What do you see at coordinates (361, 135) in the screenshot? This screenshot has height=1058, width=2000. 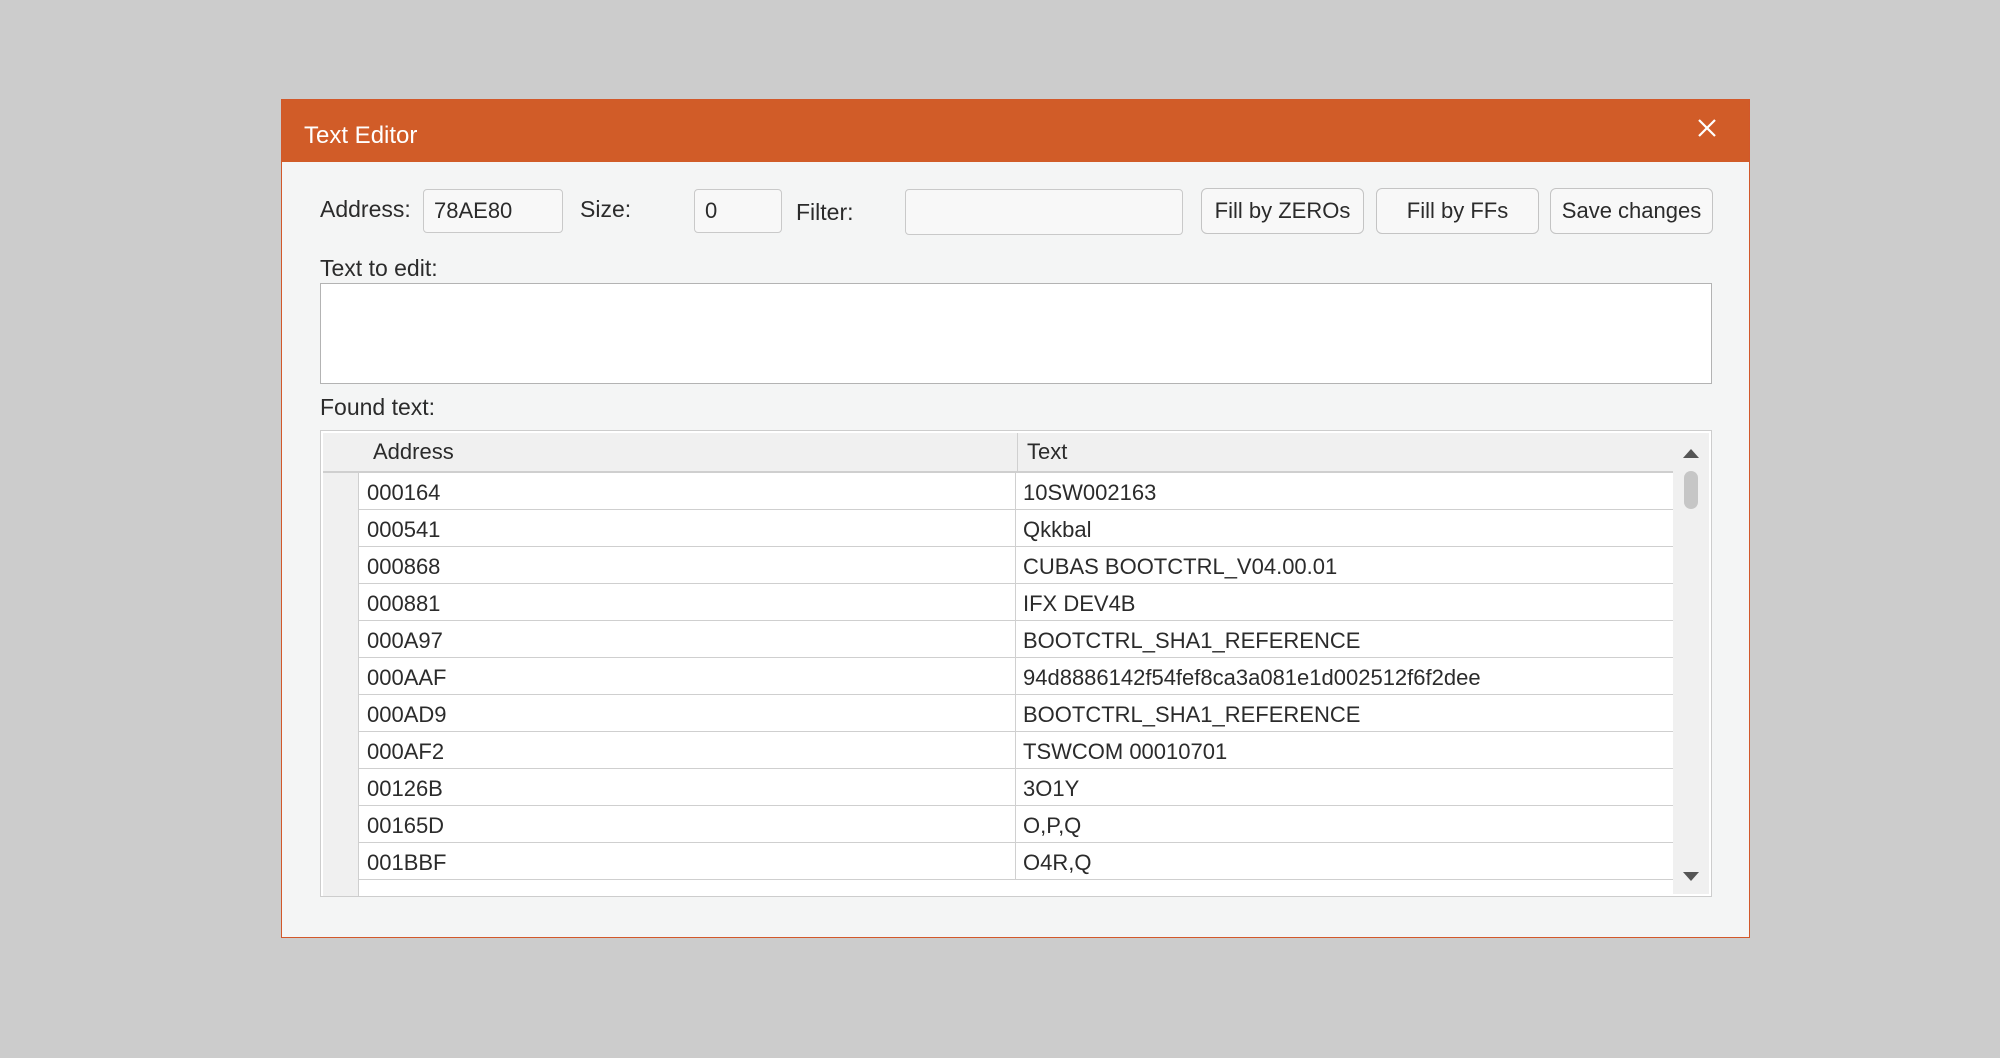 I see `window-title: Text Editor` at bounding box center [361, 135].